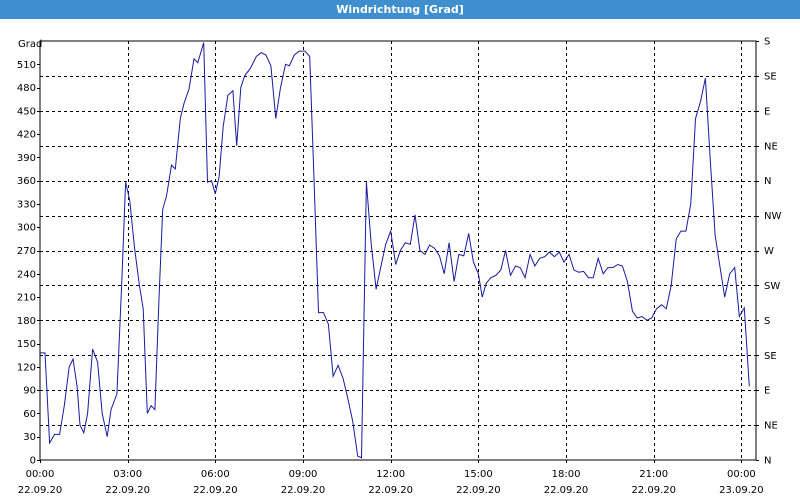 Image resolution: width=800 pixels, height=500 pixels. What do you see at coordinates (26, 158) in the screenshot?
I see `y-tick-label: 390` at bounding box center [26, 158].